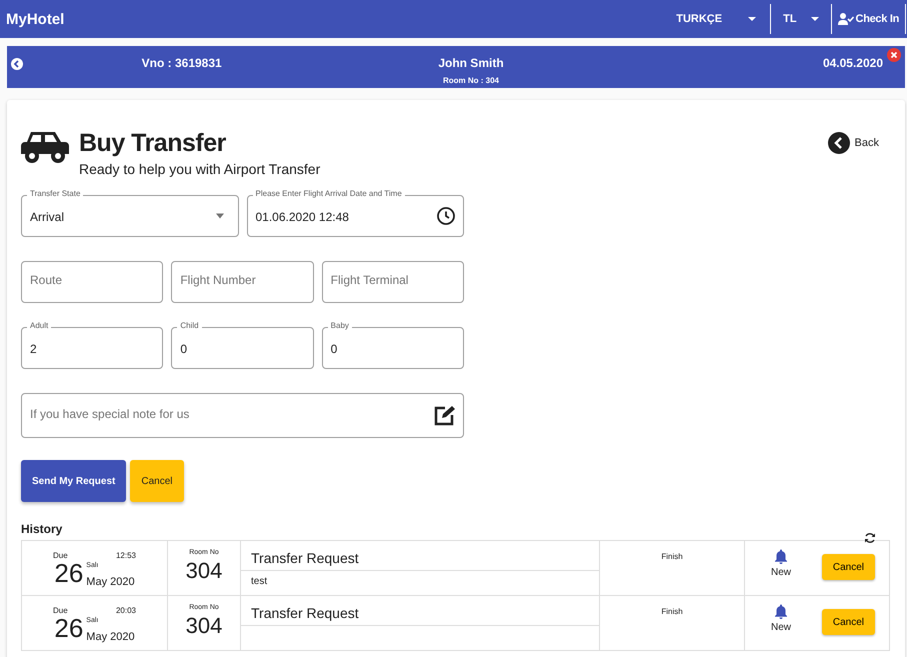 Image resolution: width=907 pixels, height=657 pixels. I want to click on language-dropdown: TURKÇE, so click(718, 19).